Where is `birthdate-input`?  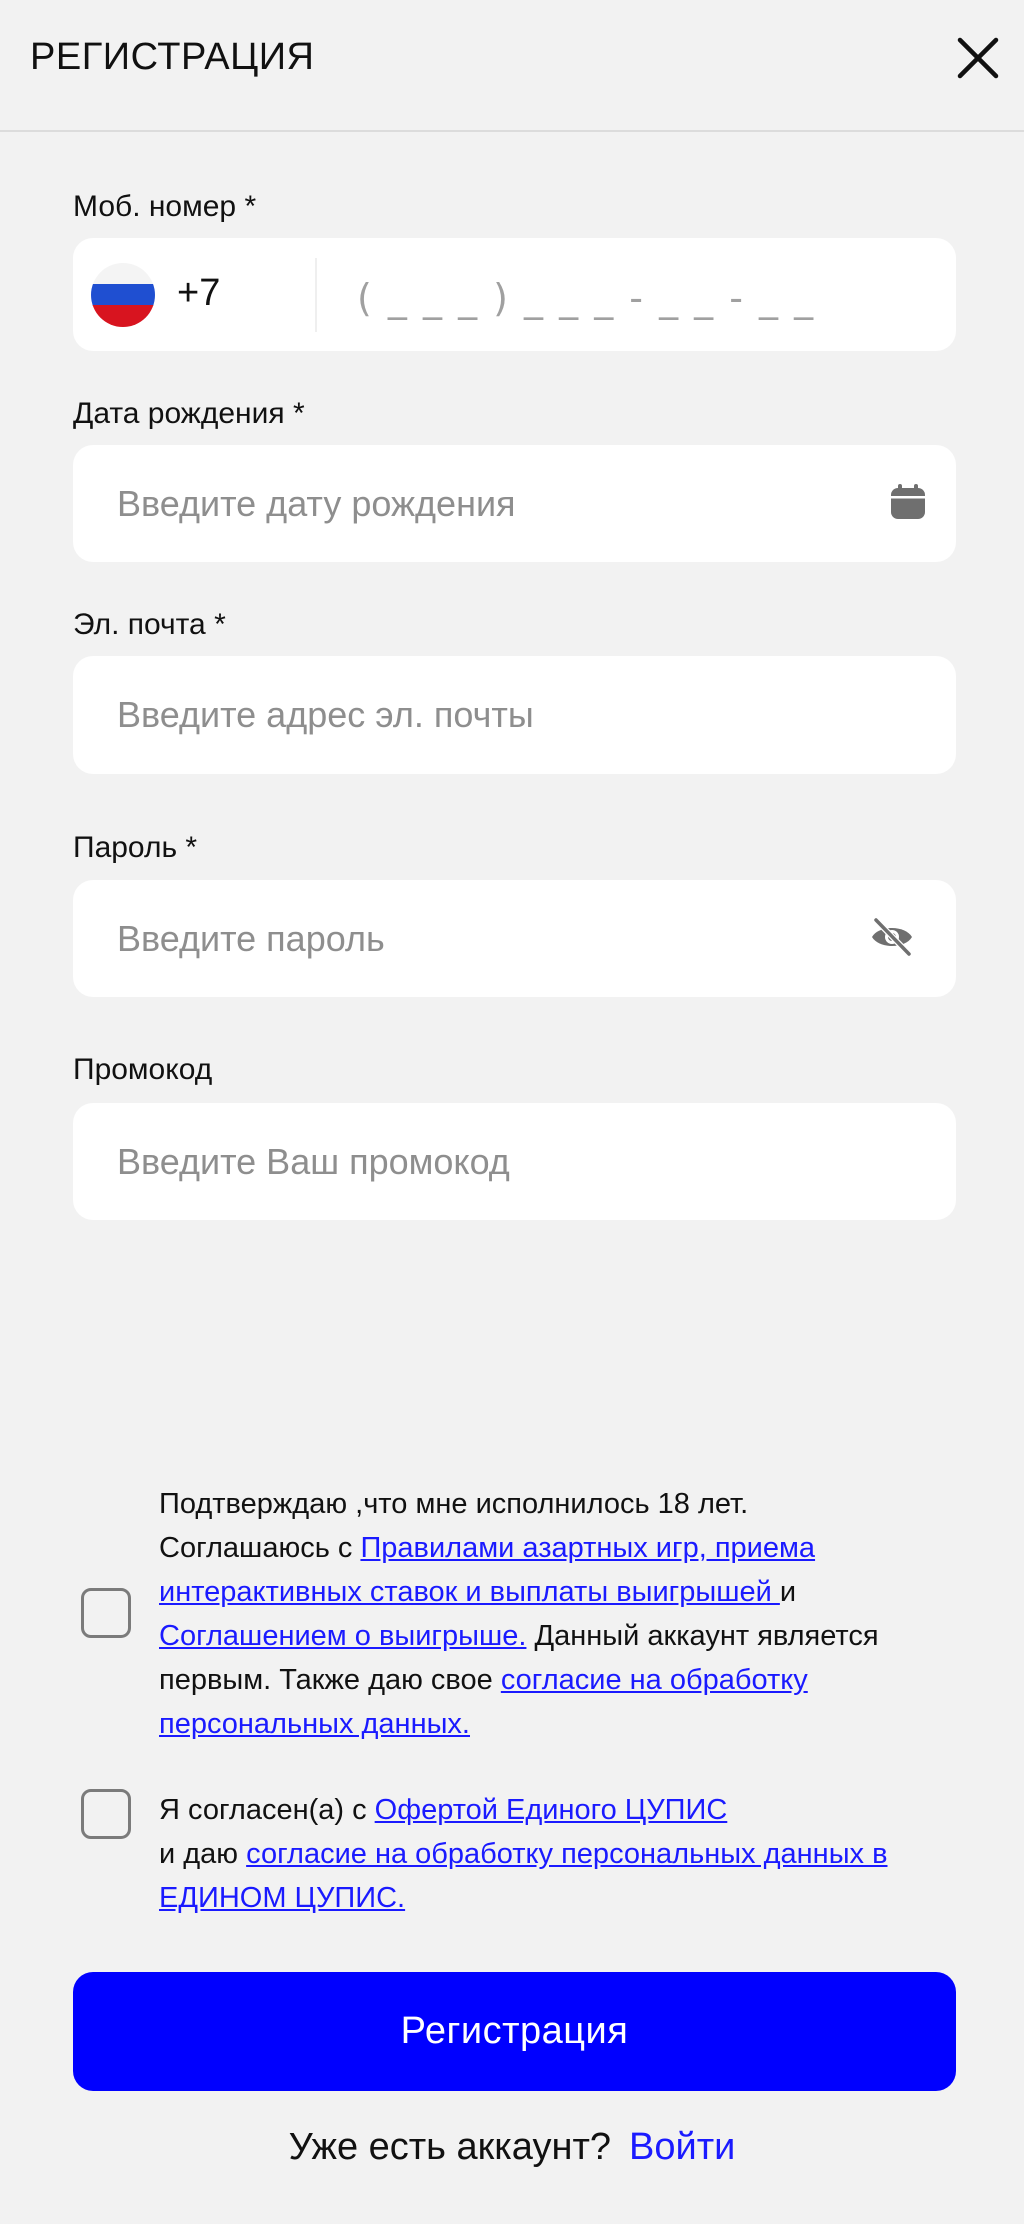
birthdate-input is located at coordinates (497, 503).